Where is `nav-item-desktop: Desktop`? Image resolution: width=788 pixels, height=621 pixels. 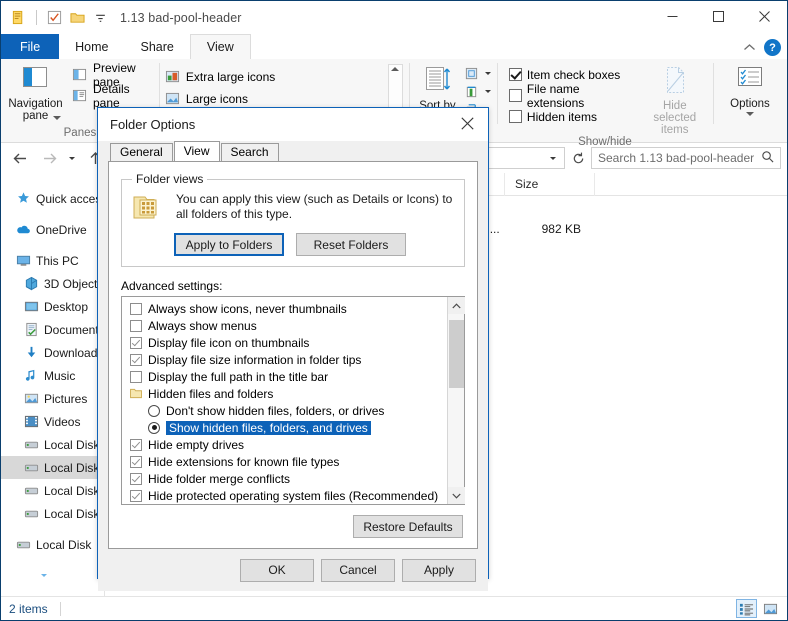 nav-item-desktop: Desktop is located at coordinates (52, 306).